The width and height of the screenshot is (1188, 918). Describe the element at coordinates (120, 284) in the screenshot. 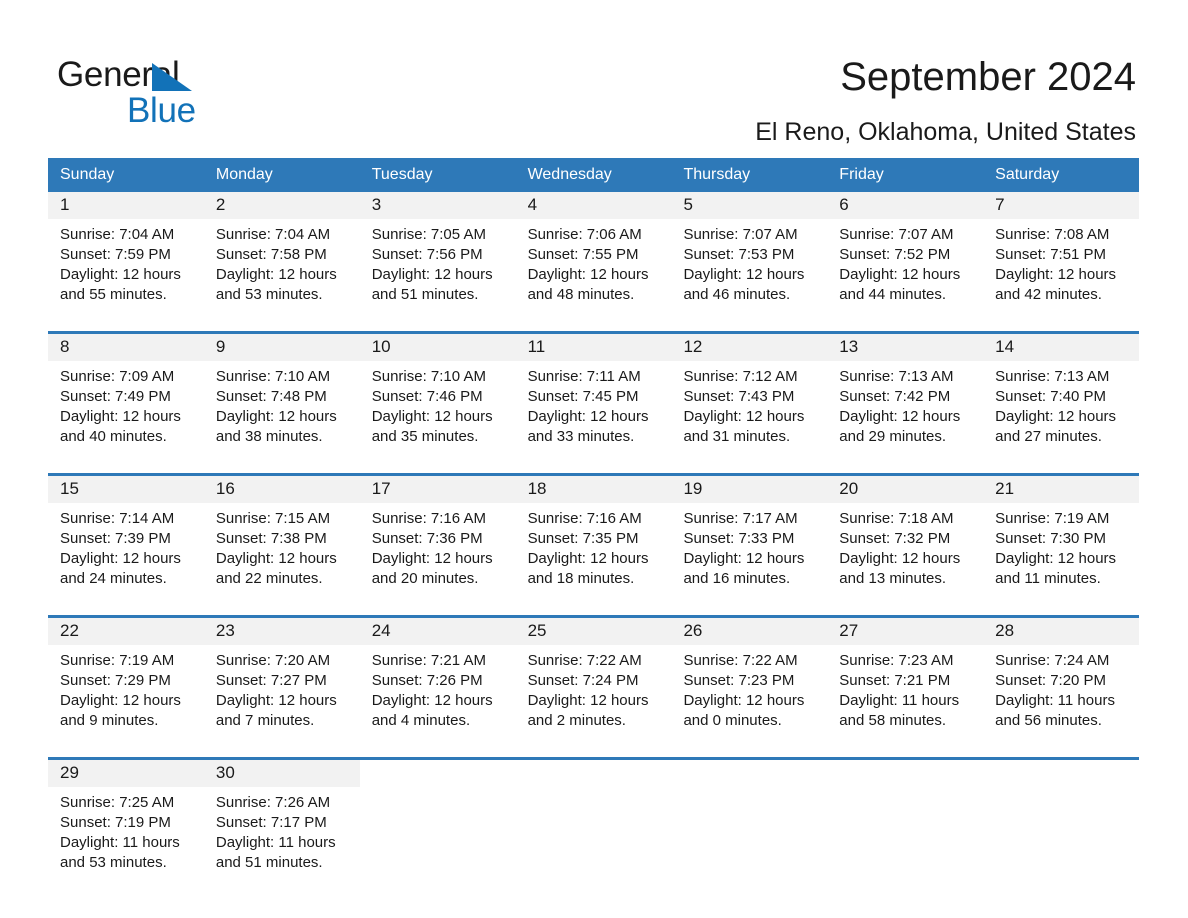

I see `daylight-text: Daylight: 12 hours and 55 minutes.` at that location.